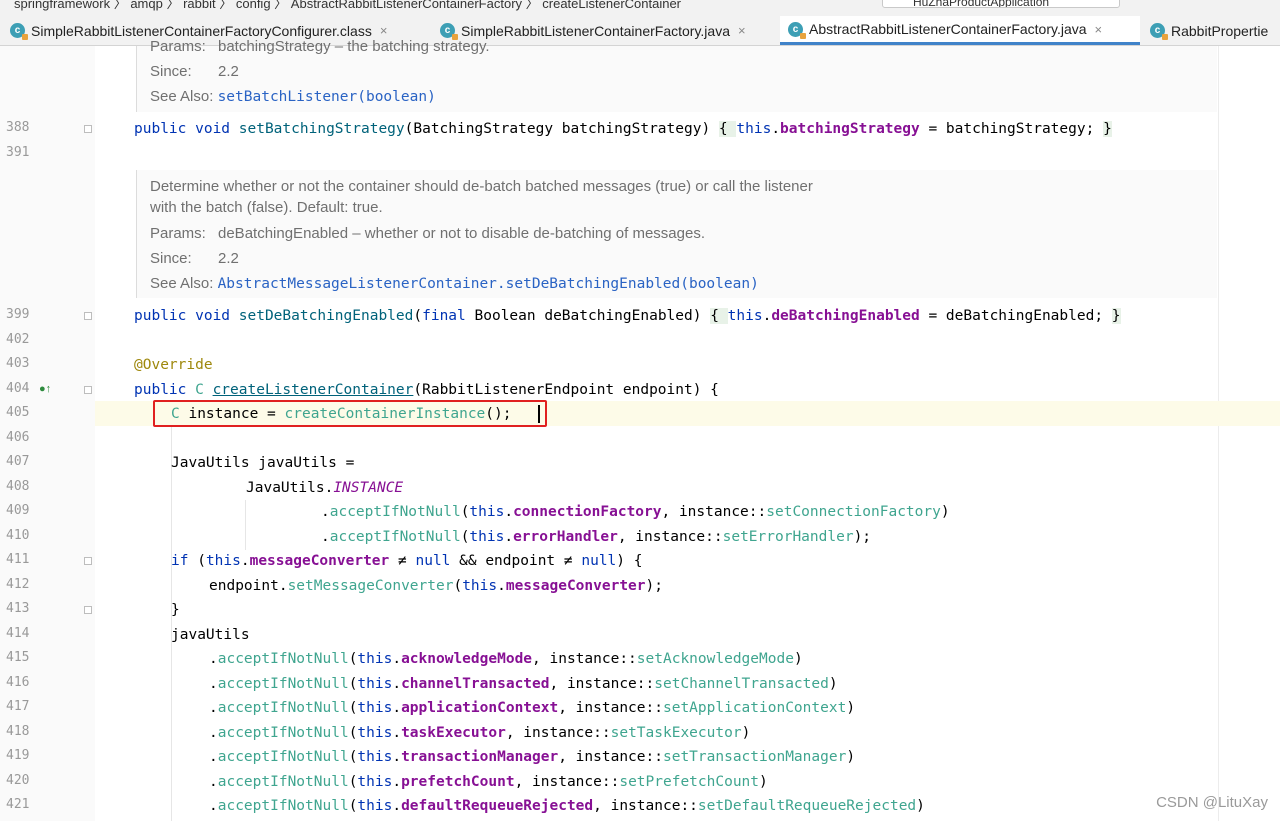 The image size is (1280, 821). Describe the element at coordinates (325, 488) in the screenshot. I see `code-line: JavaUtils.INSTANCE` at that location.